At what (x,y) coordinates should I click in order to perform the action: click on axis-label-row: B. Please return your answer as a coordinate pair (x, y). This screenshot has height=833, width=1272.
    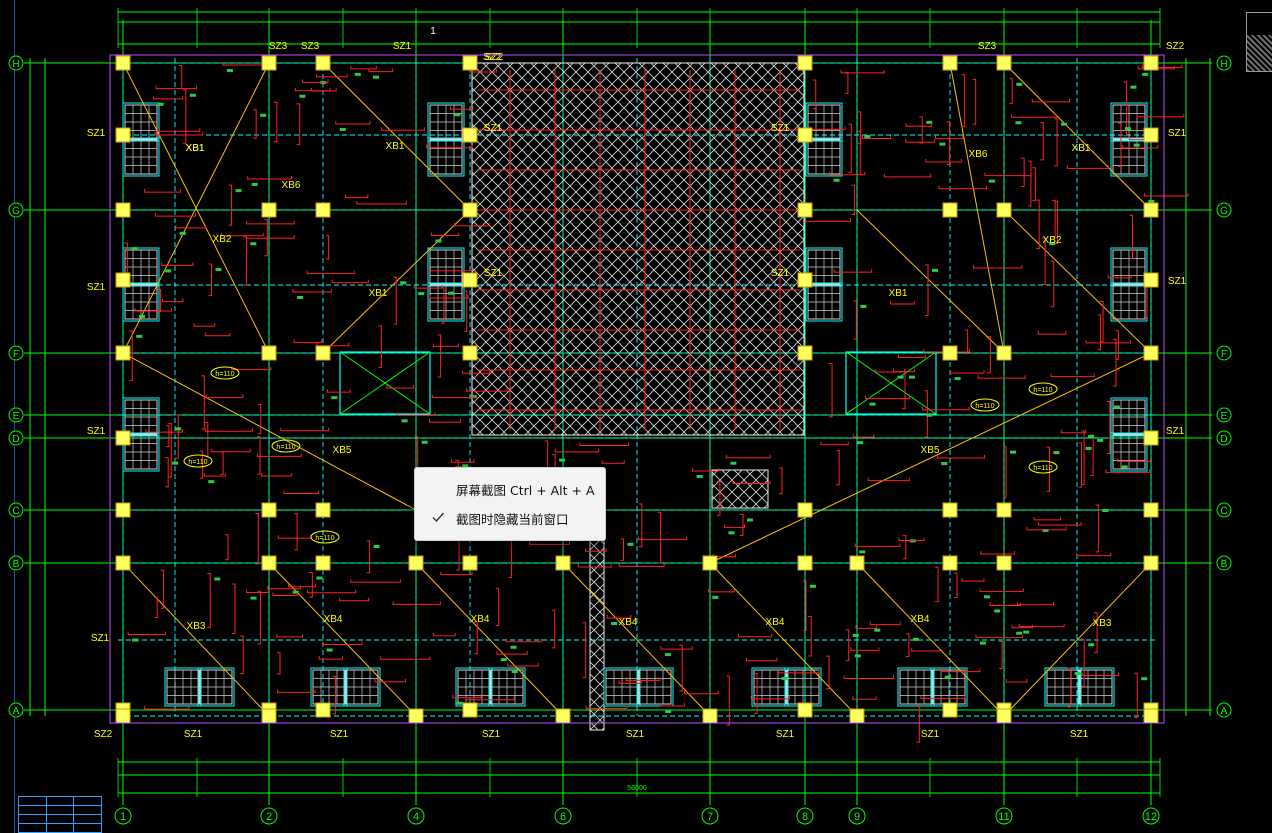
    Looking at the image, I should click on (1224, 564).